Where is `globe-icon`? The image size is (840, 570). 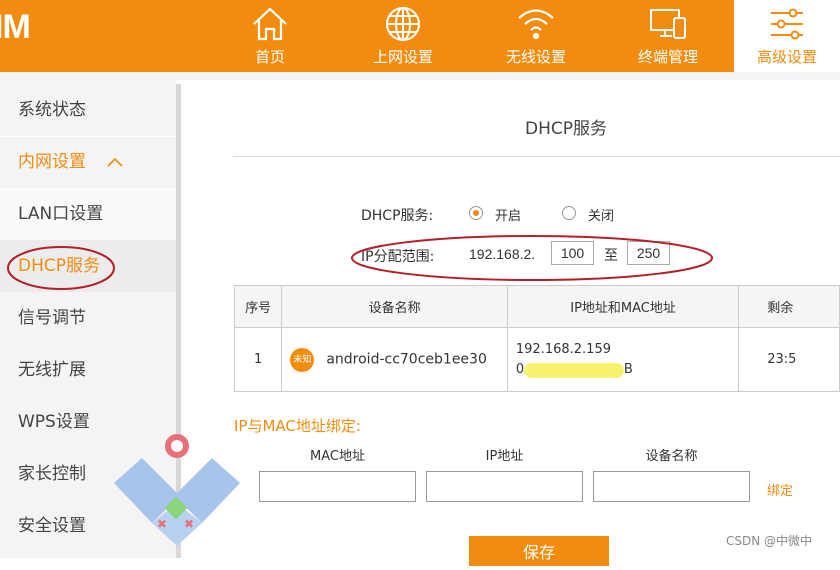 globe-icon is located at coordinates (403, 24).